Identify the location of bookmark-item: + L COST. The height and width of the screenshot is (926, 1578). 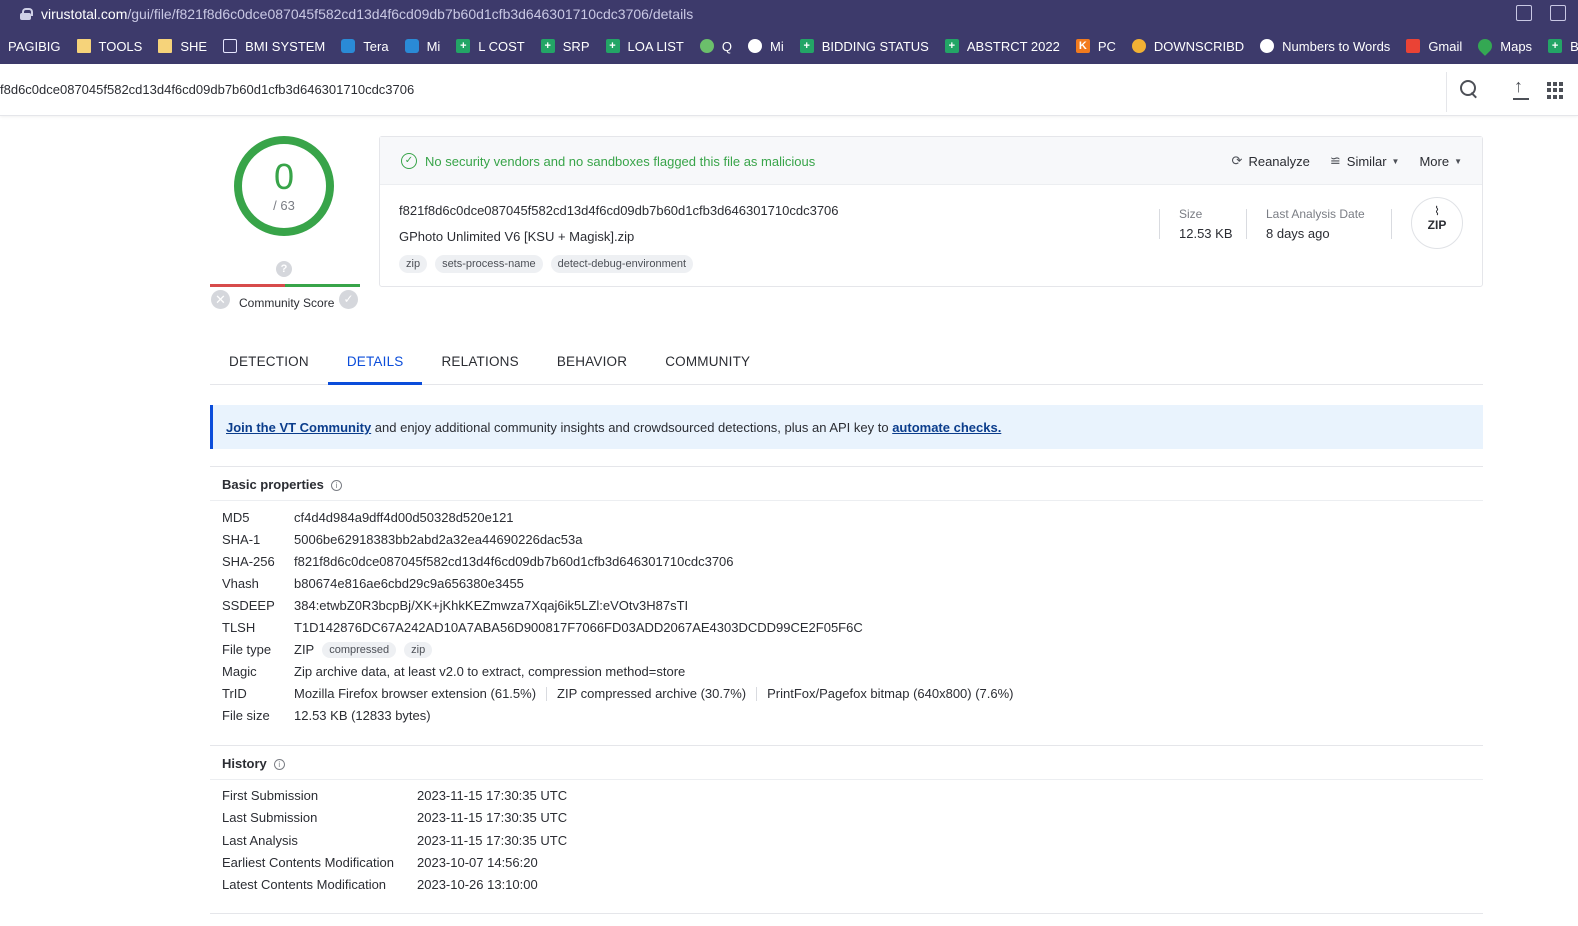
(490, 46).